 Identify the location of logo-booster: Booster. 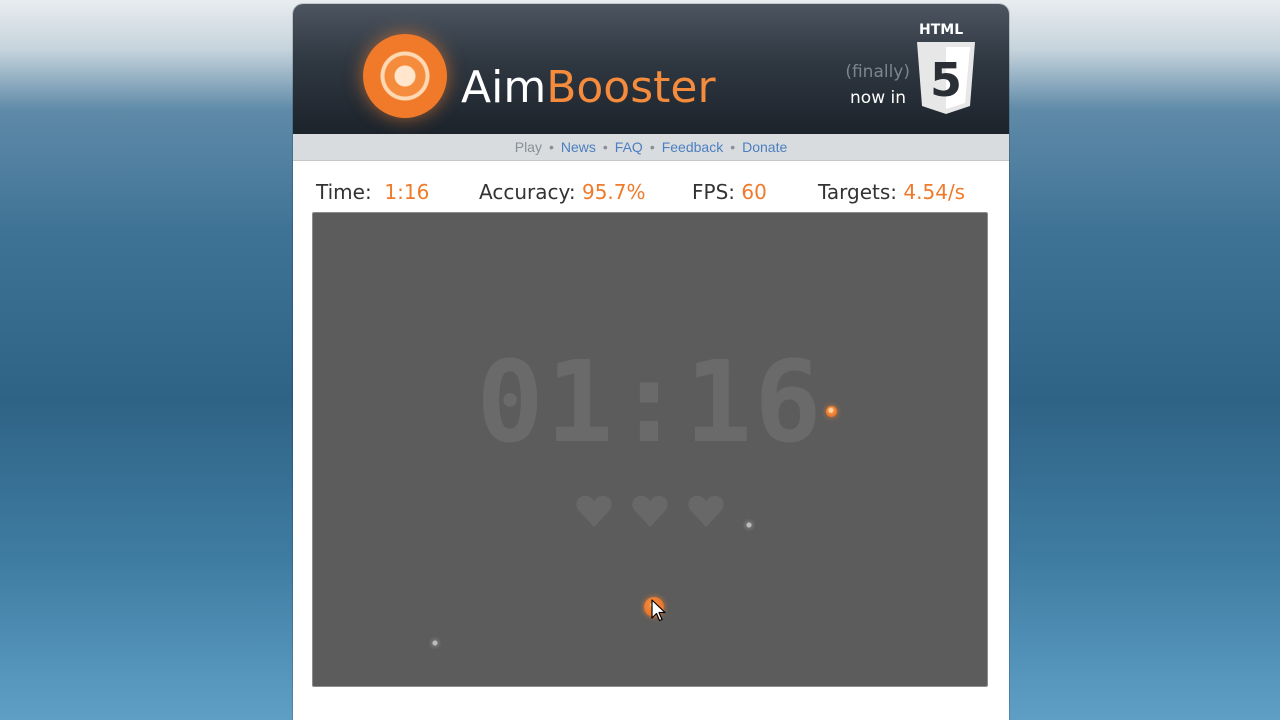
(631, 87).